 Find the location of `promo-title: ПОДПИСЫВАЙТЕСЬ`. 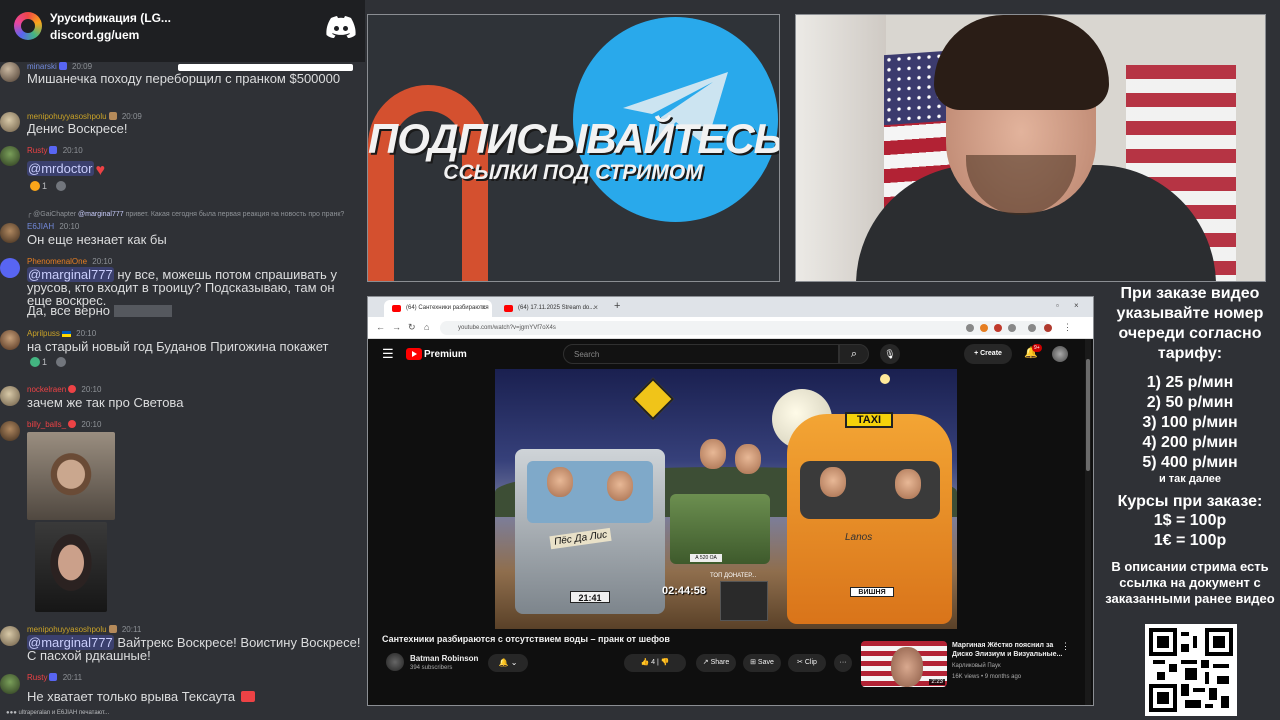

promo-title: ПОДПИСЫВАЙТЕСЬ is located at coordinates (574, 138).